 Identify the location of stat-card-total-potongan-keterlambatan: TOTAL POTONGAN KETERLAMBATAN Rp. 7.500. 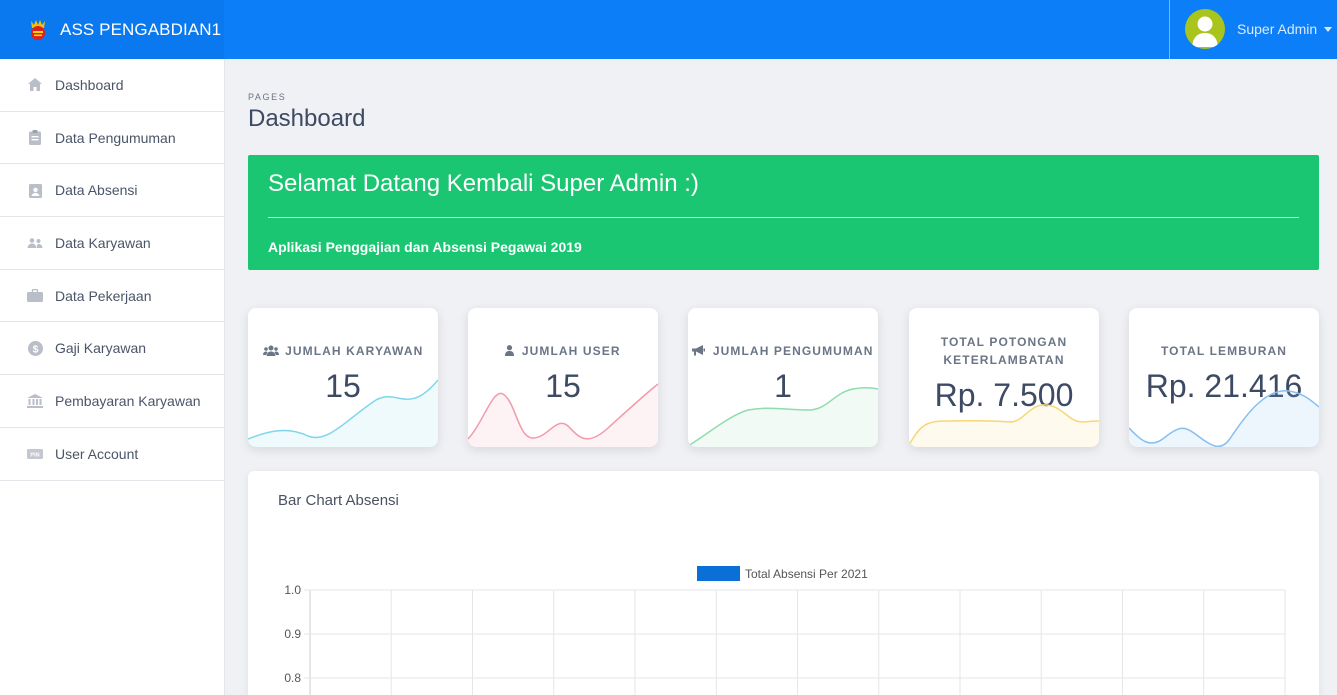
(1004, 377).